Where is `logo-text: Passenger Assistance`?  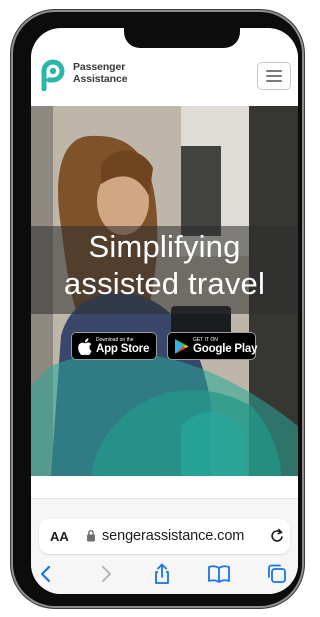
logo-text: Passenger Assistance is located at coordinates (100, 73).